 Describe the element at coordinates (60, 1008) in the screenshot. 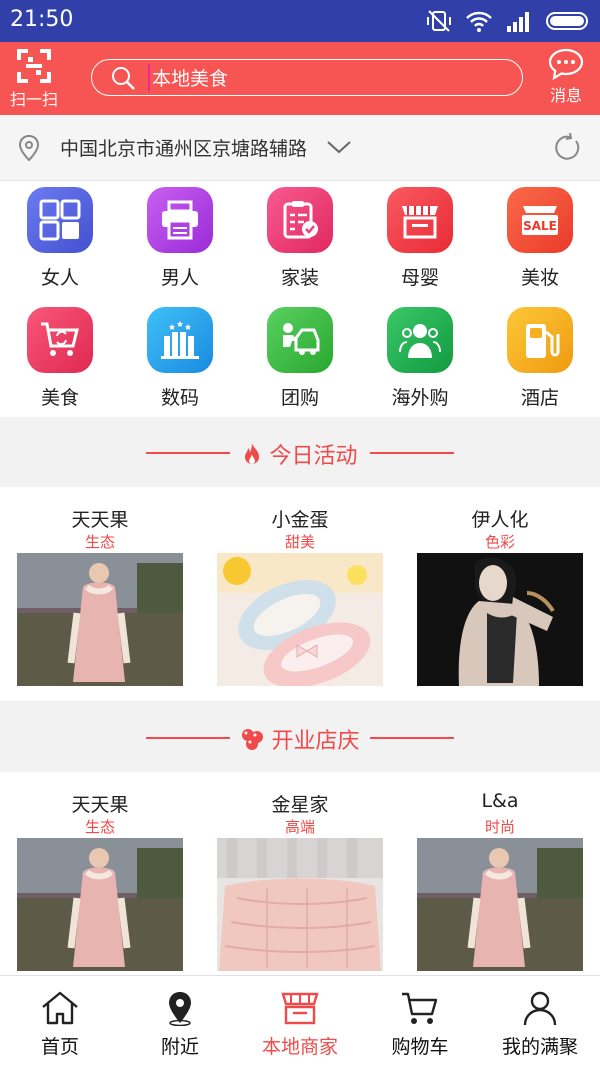

I see `home-icon` at that location.